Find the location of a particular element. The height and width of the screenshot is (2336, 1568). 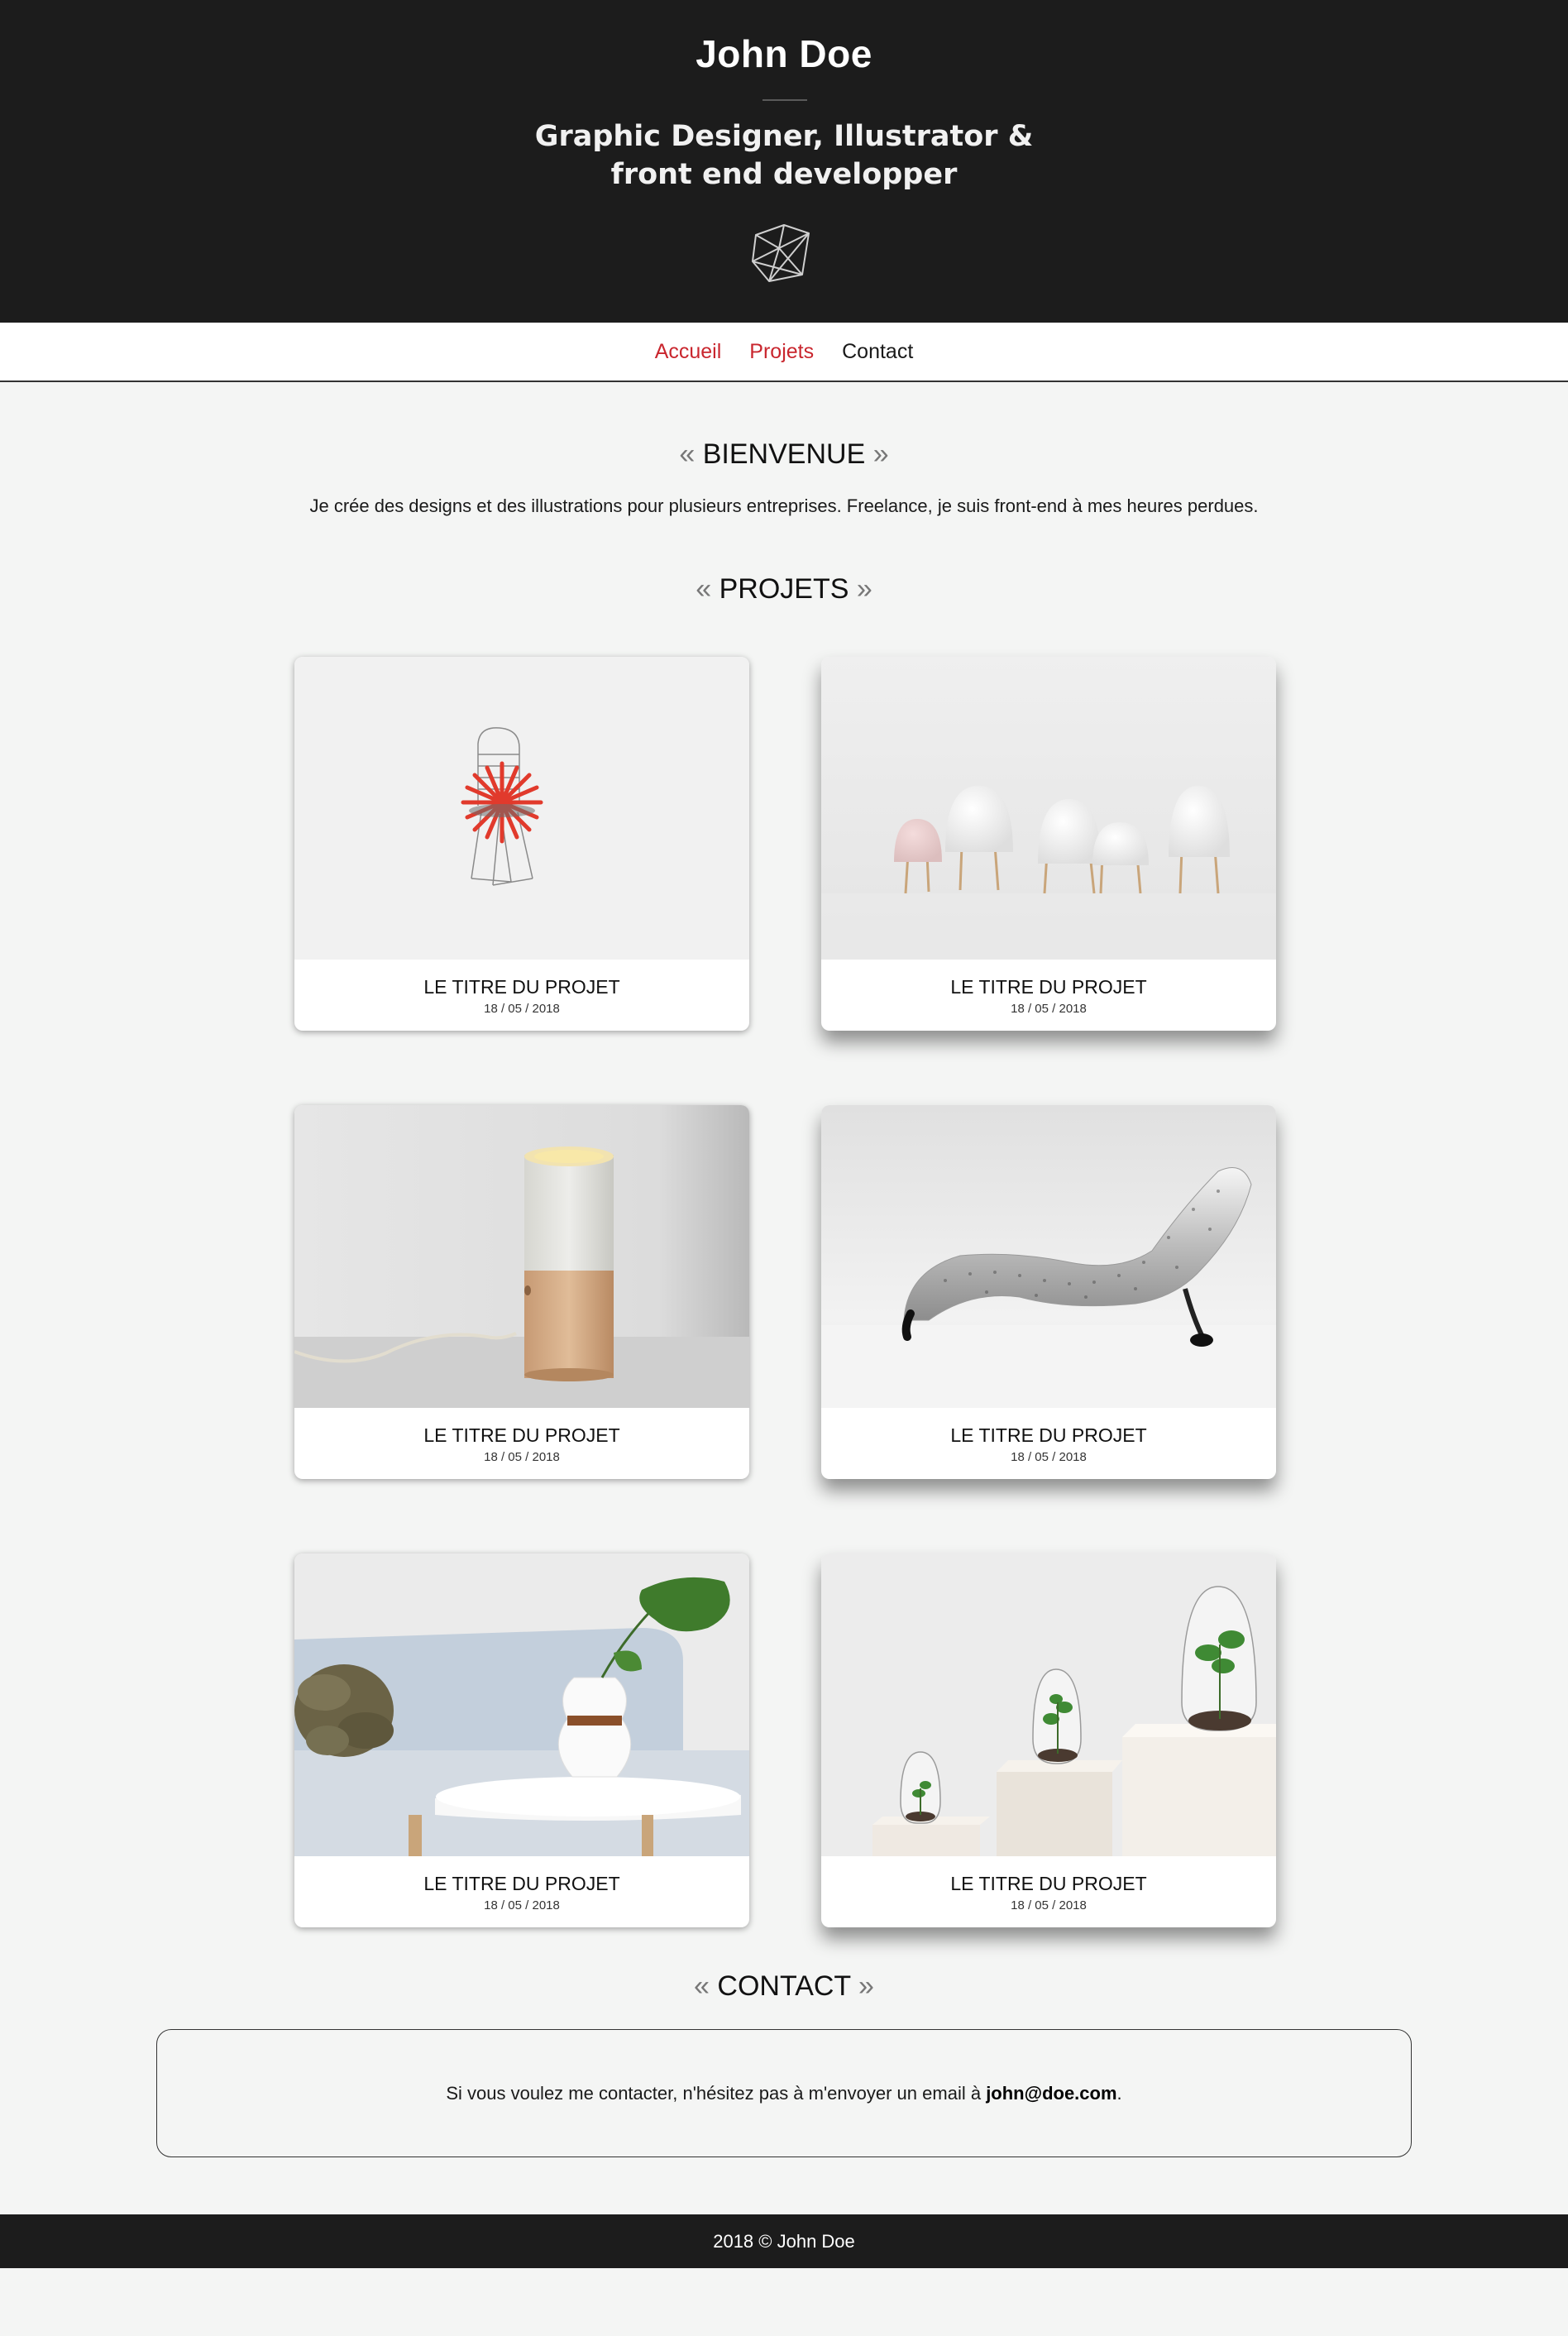

contact-title: CONTACT is located at coordinates (784, 1986).